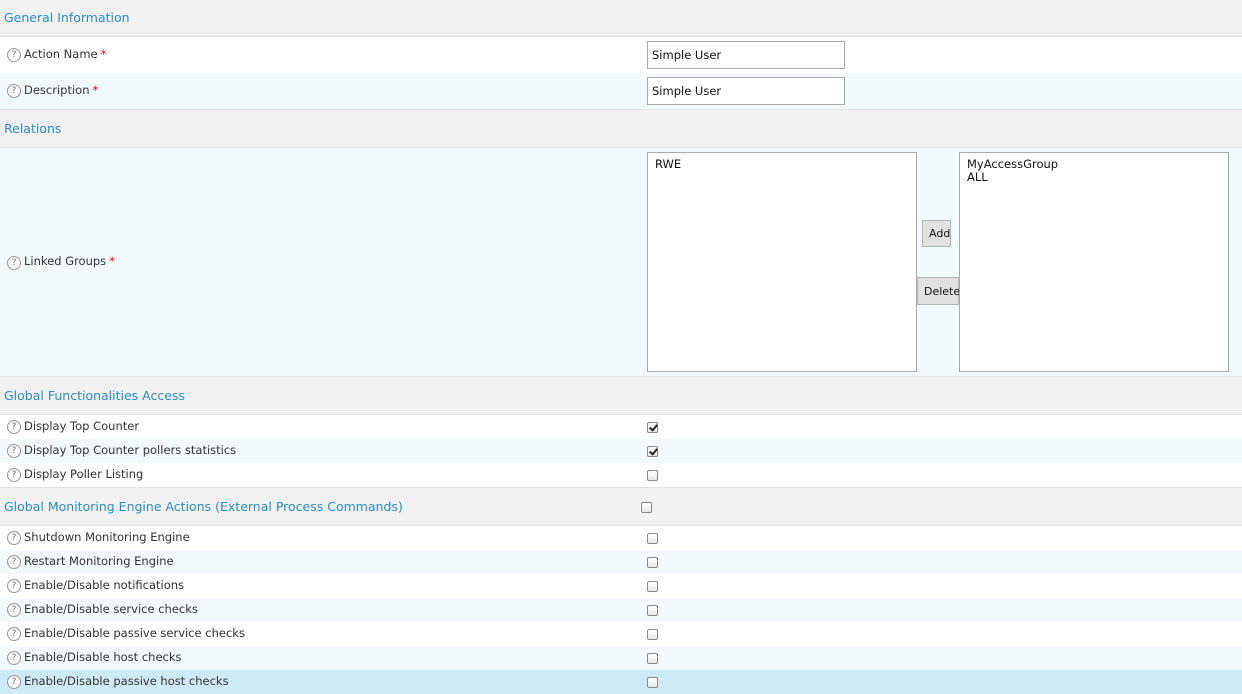  What do you see at coordinates (938, 291) in the screenshot?
I see `delete-button: Delete` at bounding box center [938, 291].